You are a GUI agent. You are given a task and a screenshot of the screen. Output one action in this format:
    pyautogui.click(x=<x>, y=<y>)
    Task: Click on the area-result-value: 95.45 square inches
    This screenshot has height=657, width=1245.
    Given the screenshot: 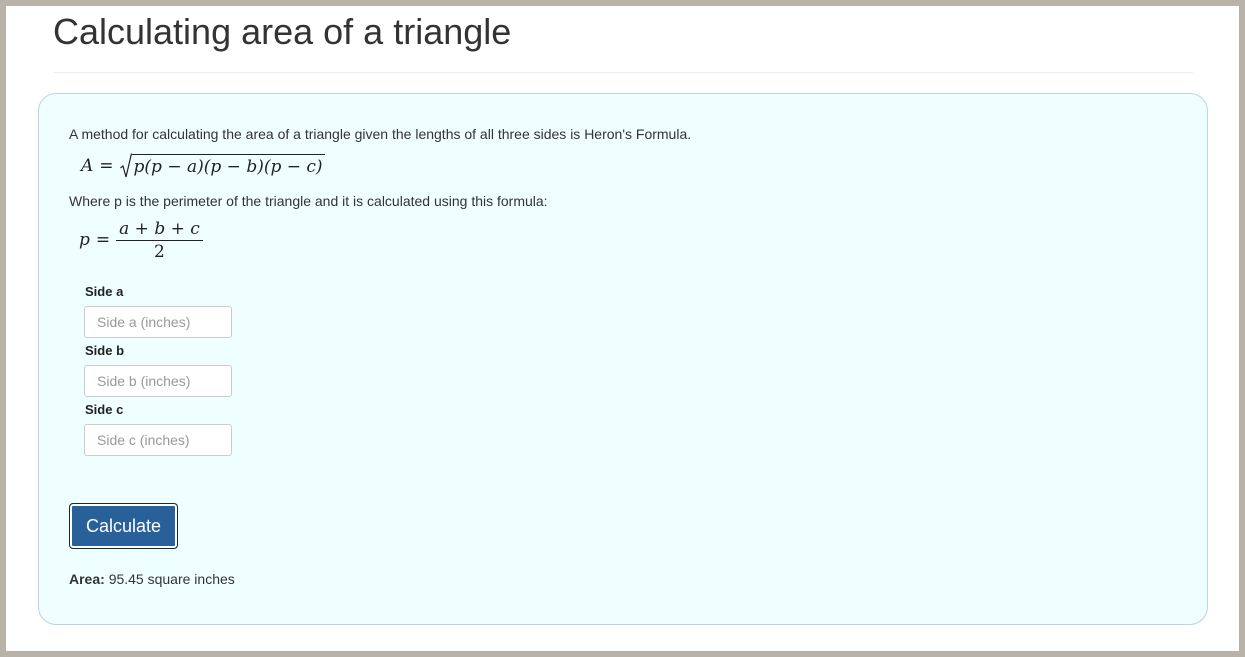 What is the action you would take?
    pyautogui.click(x=171, y=579)
    